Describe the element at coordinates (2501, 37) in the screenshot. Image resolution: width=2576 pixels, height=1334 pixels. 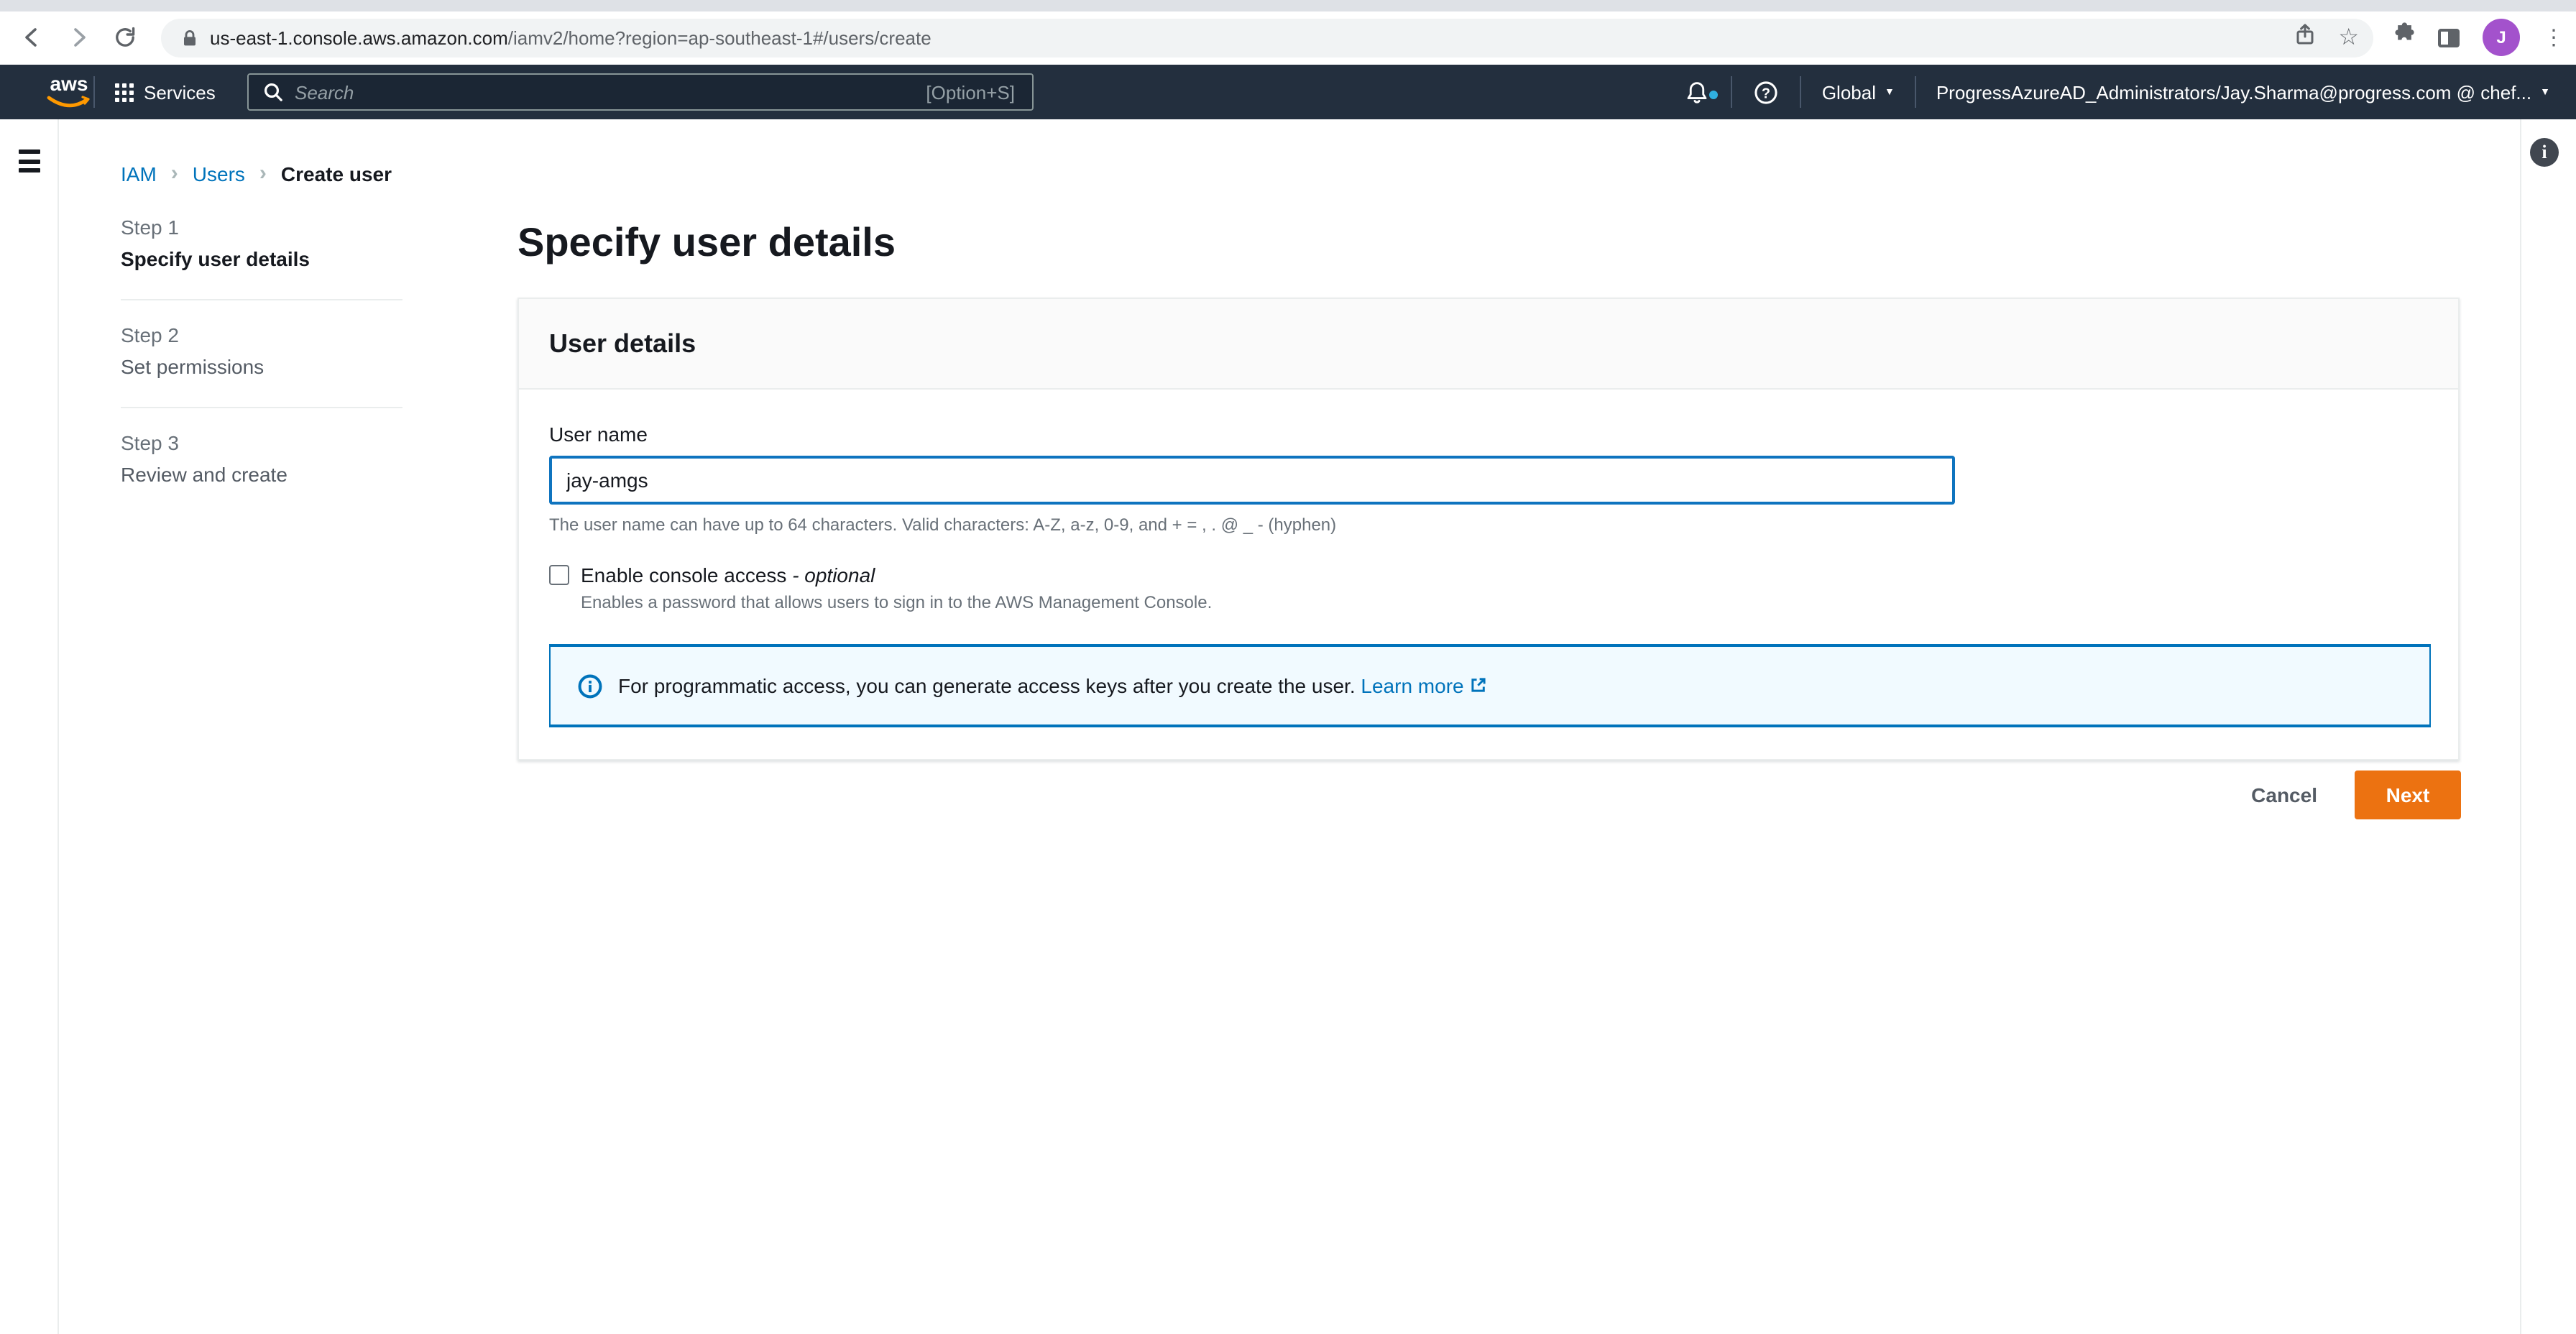
I see `avatar: J` at that location.